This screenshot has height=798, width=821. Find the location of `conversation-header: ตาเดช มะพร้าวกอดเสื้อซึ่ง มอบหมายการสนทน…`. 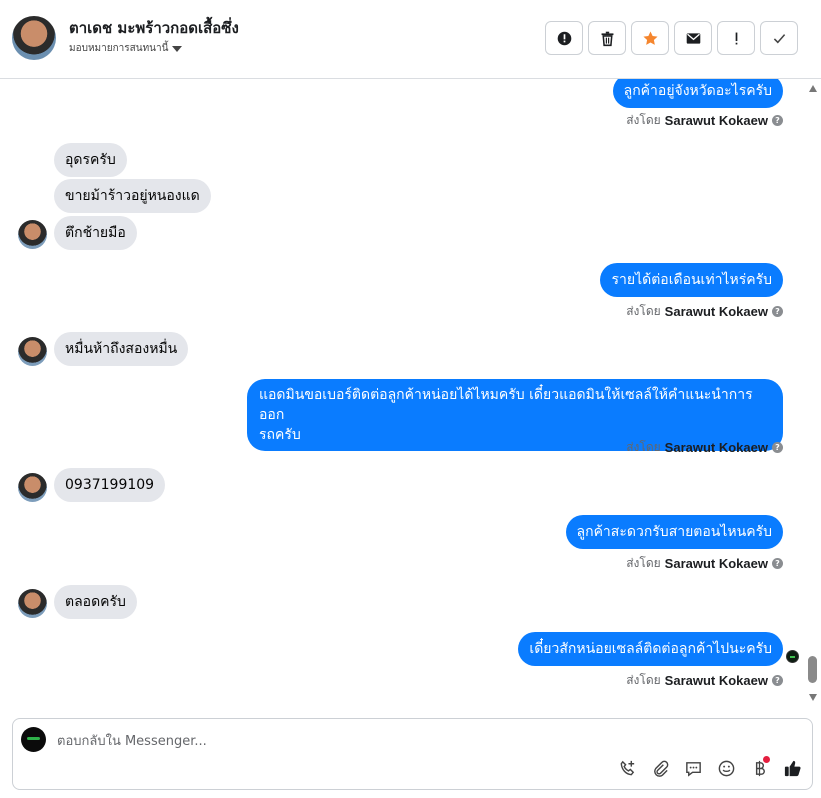

conversation-header: ตาเดช มะพร้าวกอดเสื้อซึ่ง มอบหมายการสนทน… is located at coordinates (410, 39).